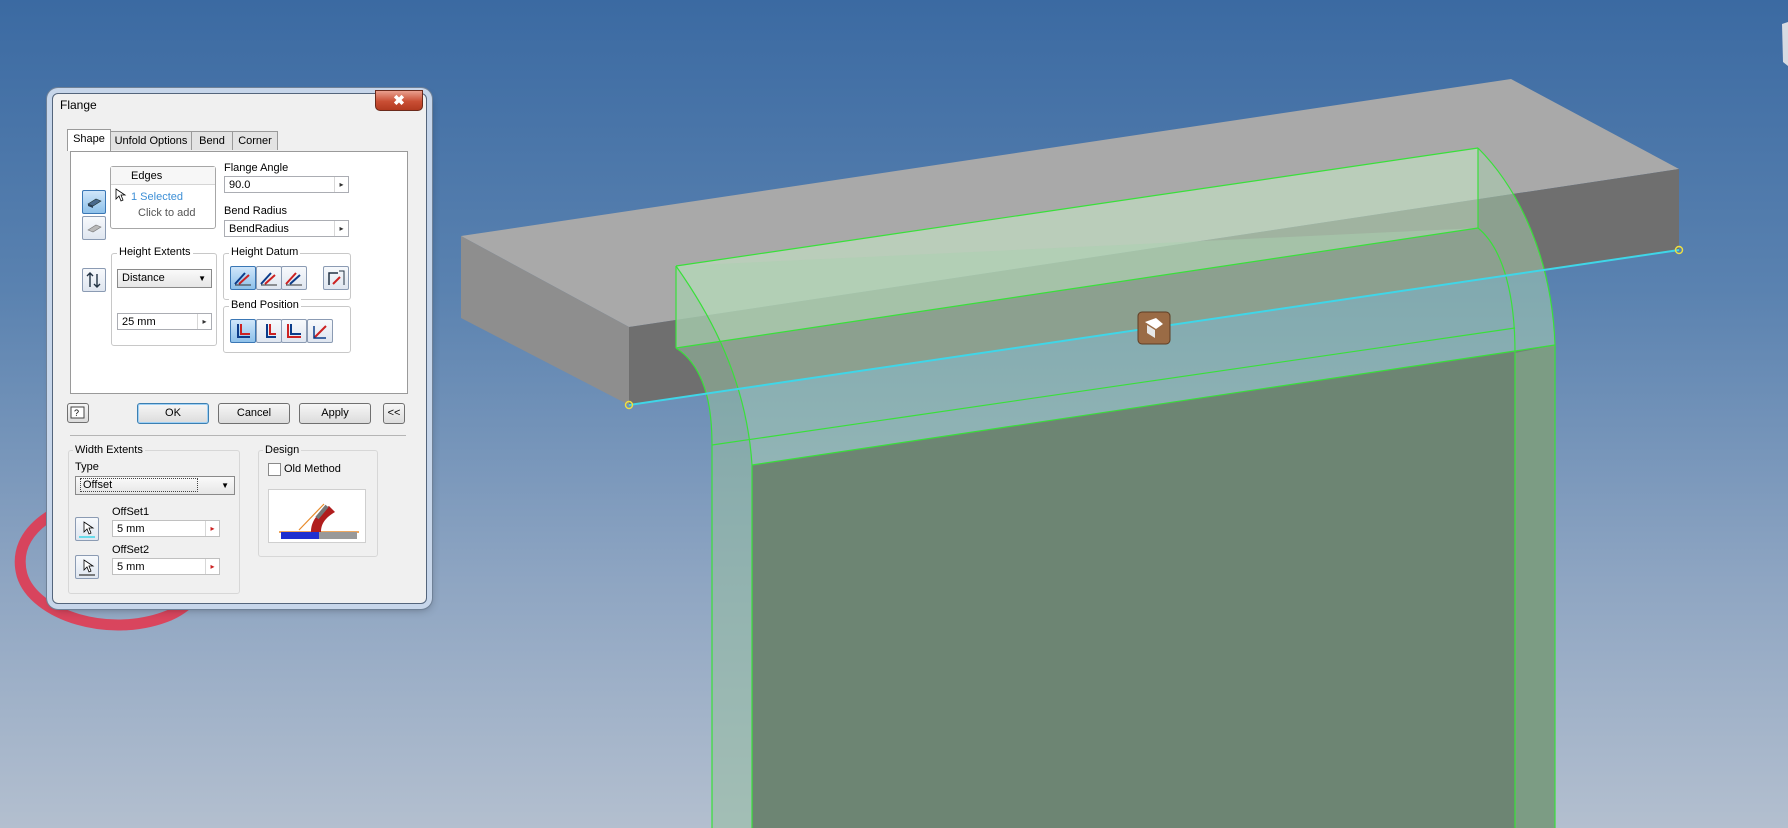 This screenshot has width=1788, height=828. What do you see at coordinates (173, 413) in the screenshot?
I see `ok-button: OK` at bounding box center [173, 413].